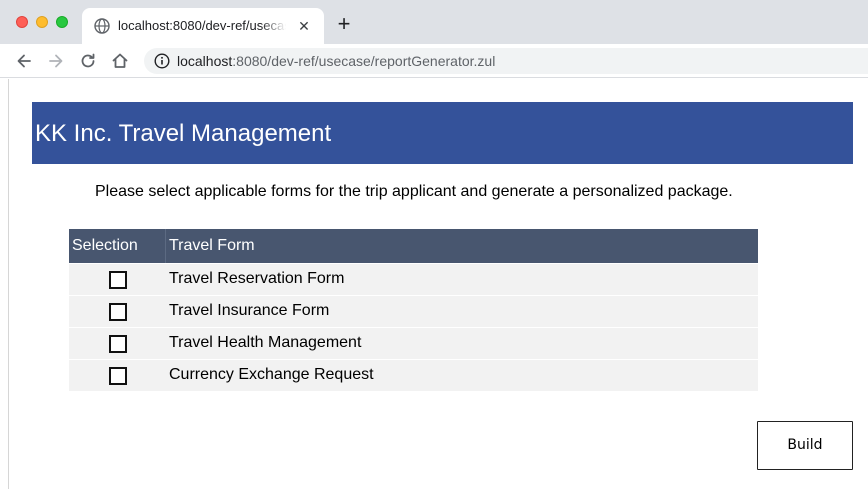 The width and height of the screenshot is (868, 489). I want to click on minimize-window-button, so click(42, 22).